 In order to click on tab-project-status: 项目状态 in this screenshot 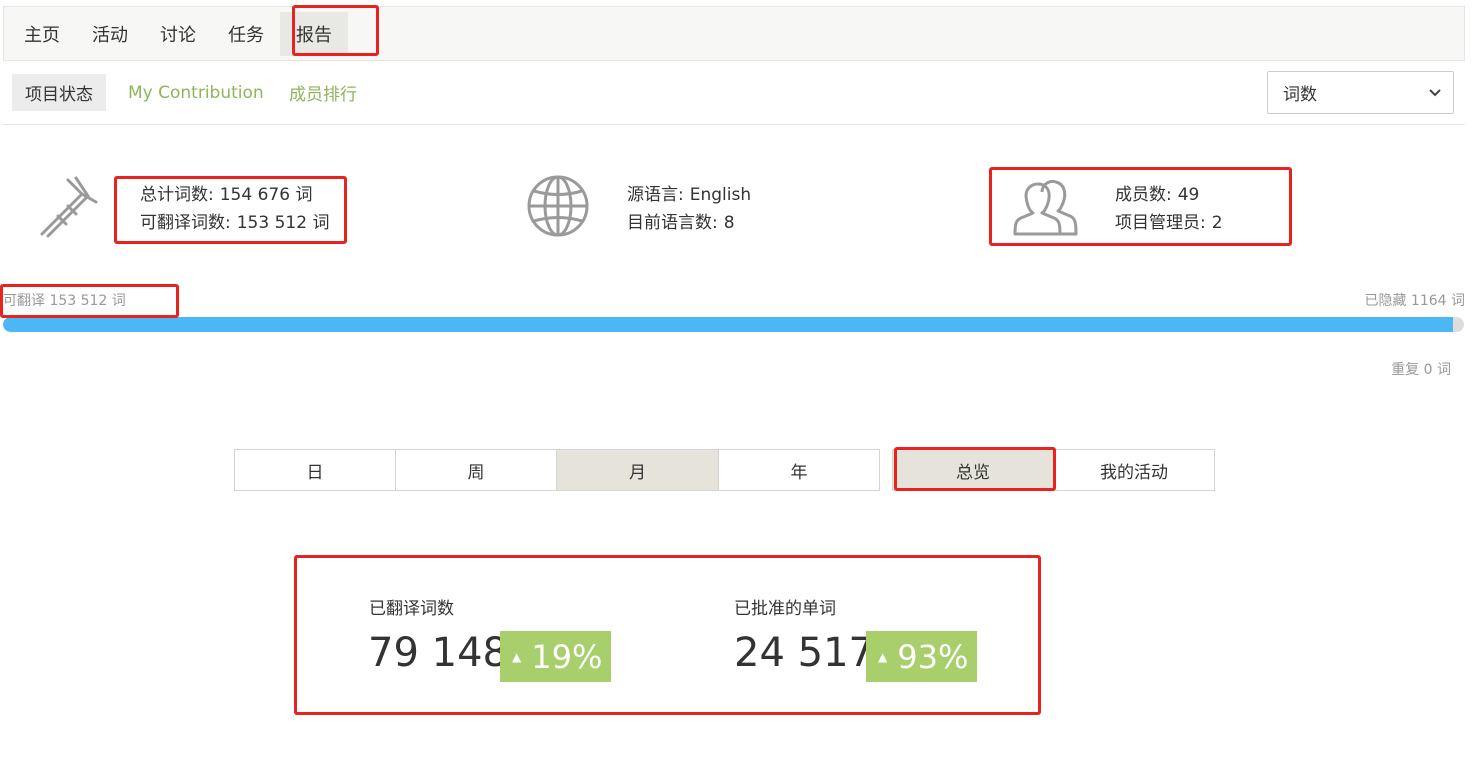, I will do `click(59, 92)`.